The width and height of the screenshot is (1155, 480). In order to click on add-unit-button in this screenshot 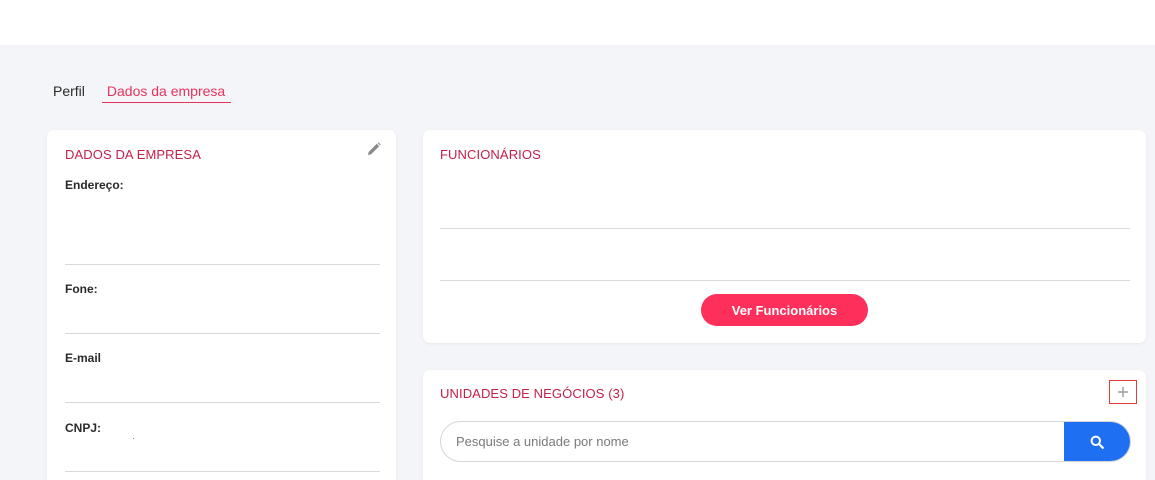, I will do `click(1123, 392)`.